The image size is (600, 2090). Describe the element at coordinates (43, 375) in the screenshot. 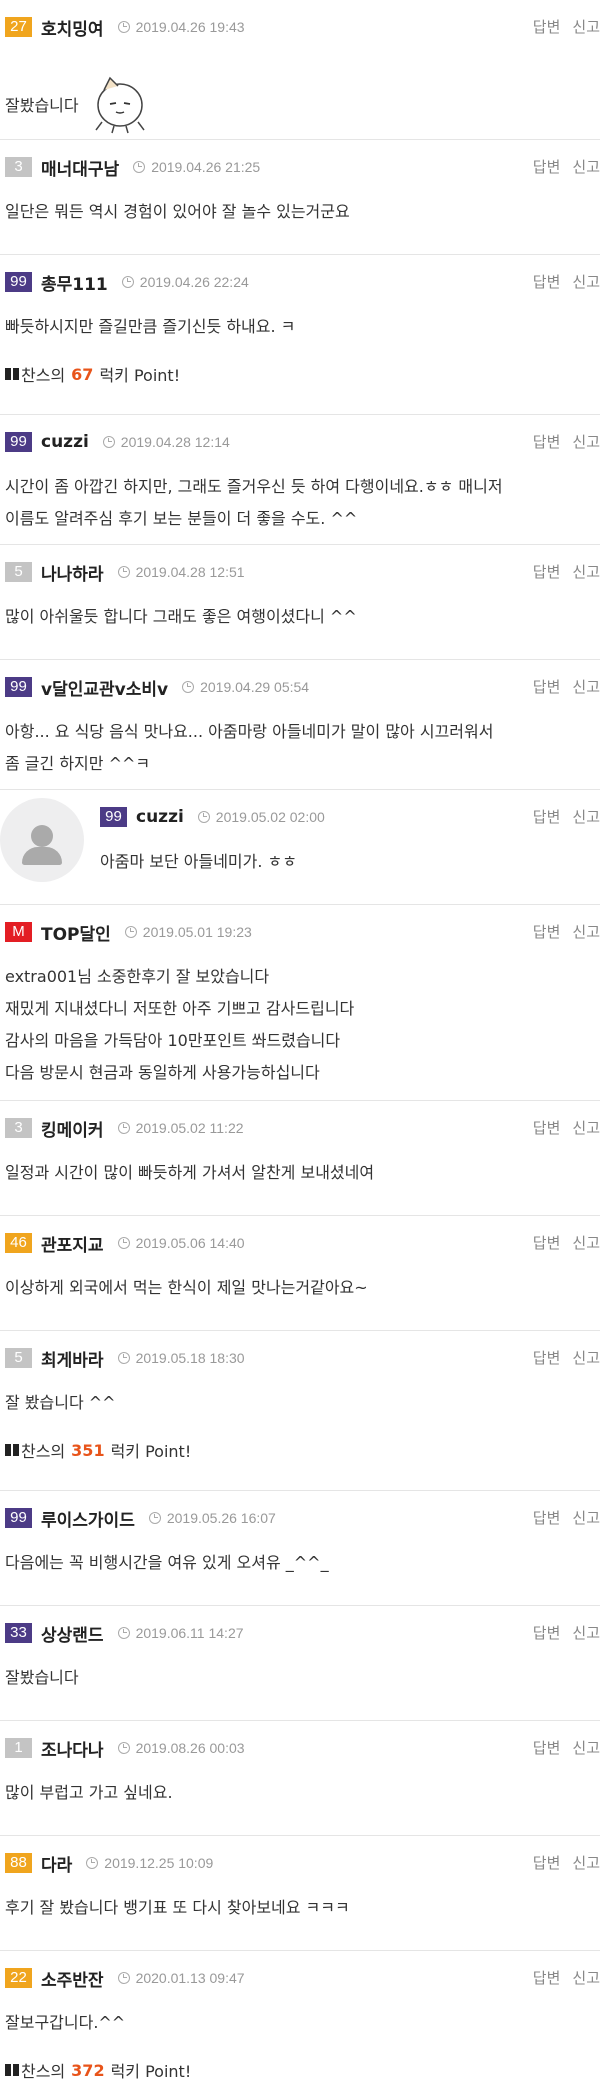

I see `point-prefix: 찬스의` at that location.